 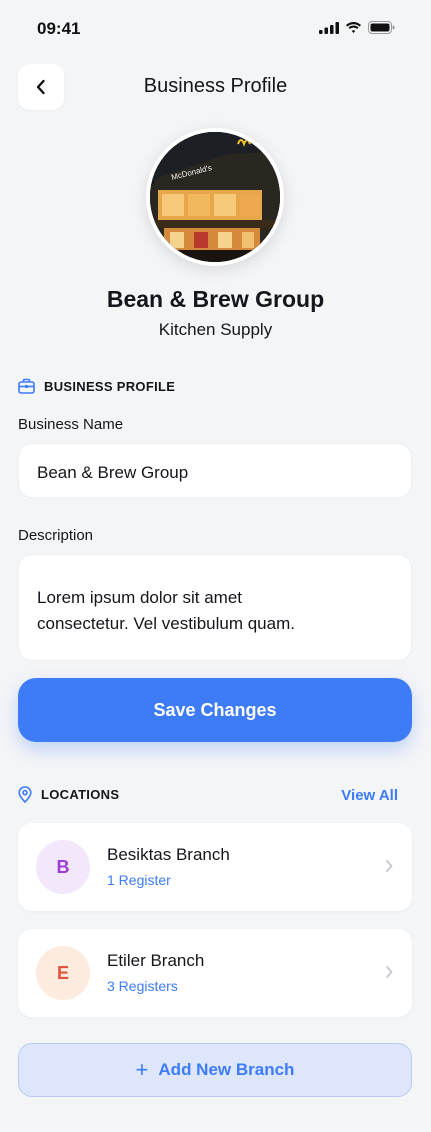 I want to click on business-section-header: BUSINESS PROFILE, so click(x=96, y=386).